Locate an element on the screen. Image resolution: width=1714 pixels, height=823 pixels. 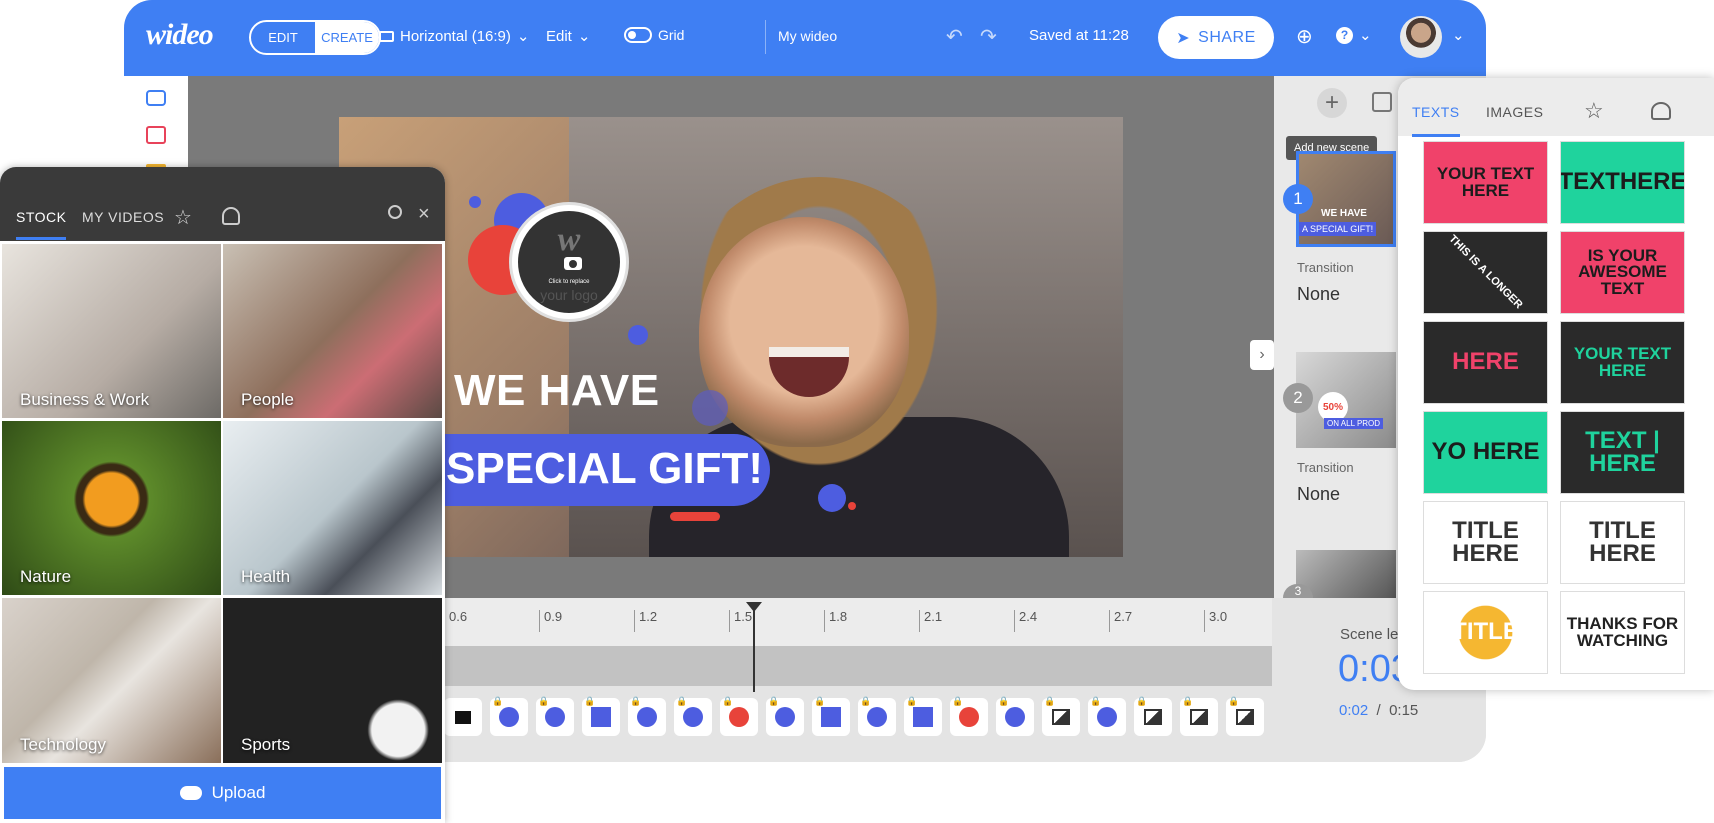
tab-texts: TEXTS is located at coordinates (1436, 120).